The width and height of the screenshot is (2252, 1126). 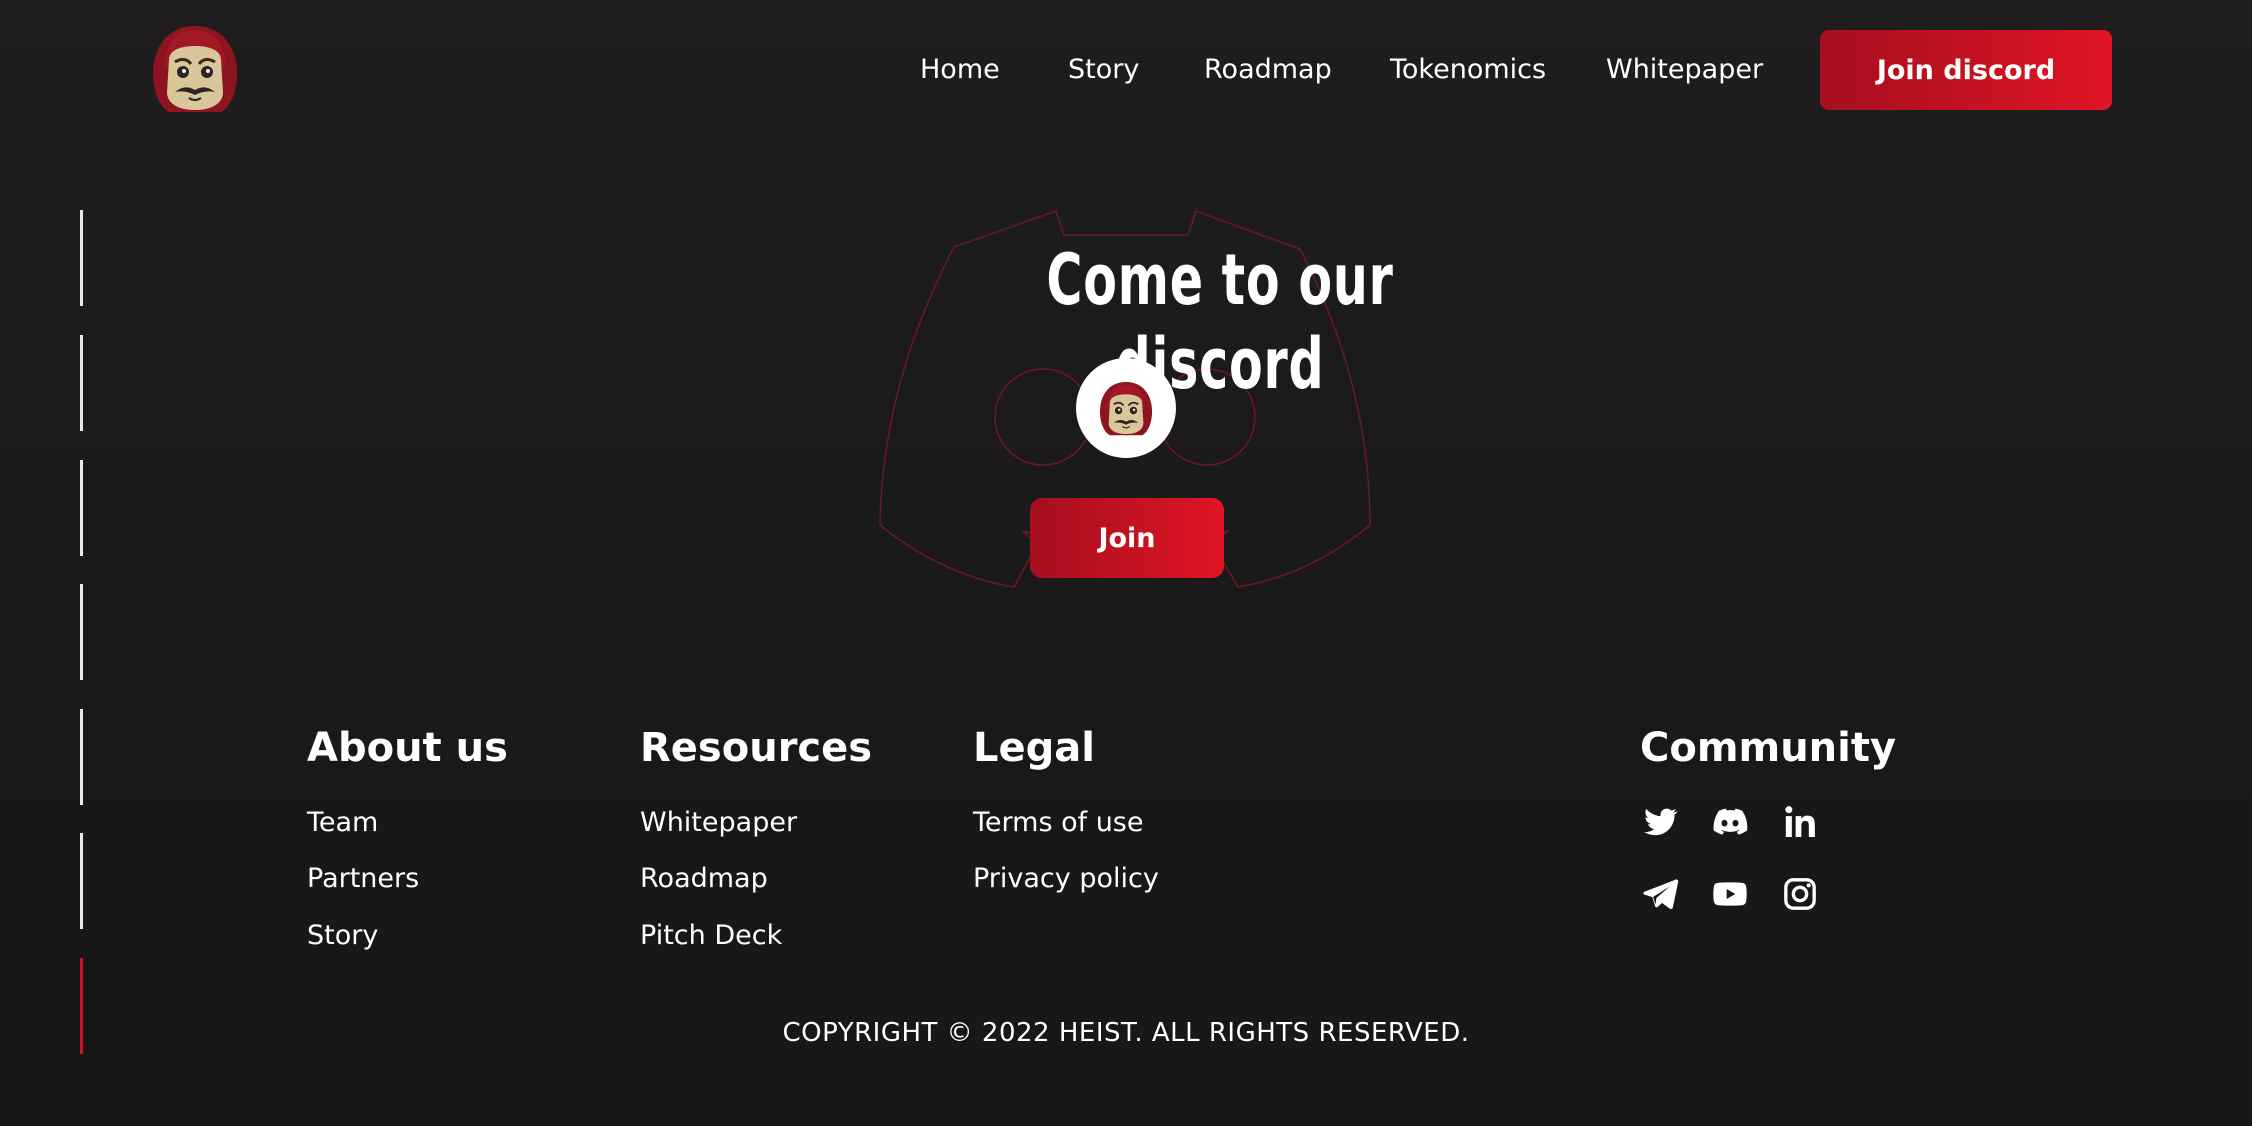 What do you see at coordinates (1800, 822) in the screenshot?
I see `linkedin-icon` at bounding box center [1800, 822].